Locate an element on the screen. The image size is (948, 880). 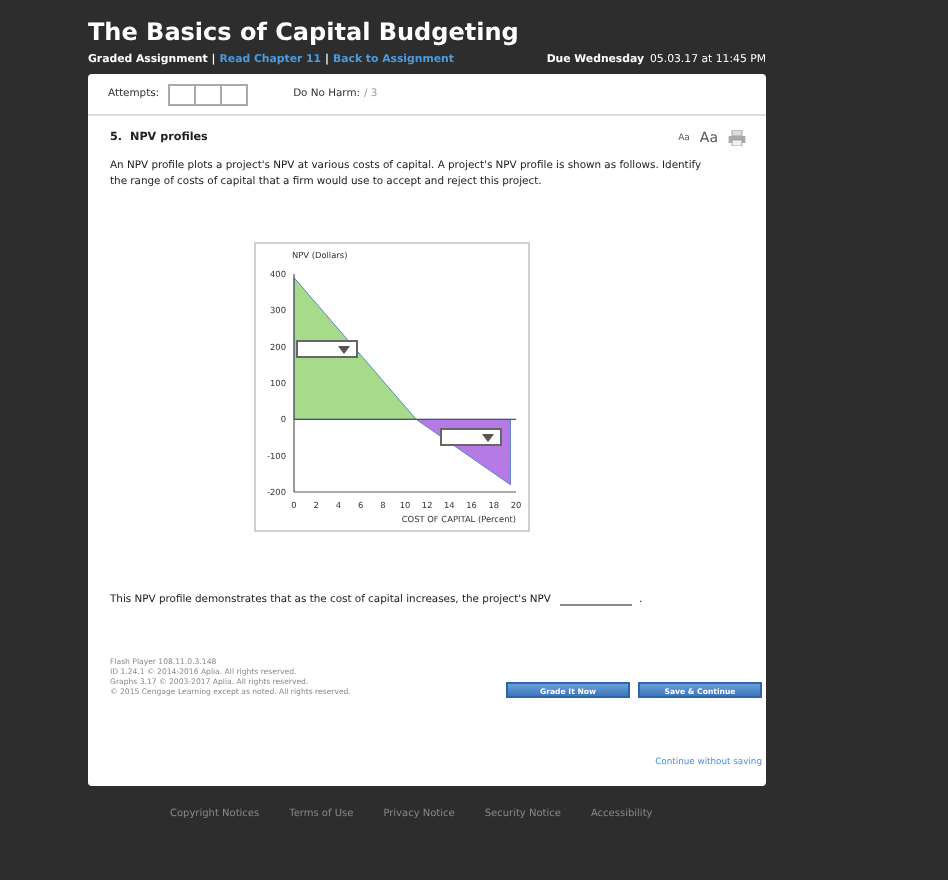
page-title: The Basics of Capital Budgeting is located at coordinates (303, 32).